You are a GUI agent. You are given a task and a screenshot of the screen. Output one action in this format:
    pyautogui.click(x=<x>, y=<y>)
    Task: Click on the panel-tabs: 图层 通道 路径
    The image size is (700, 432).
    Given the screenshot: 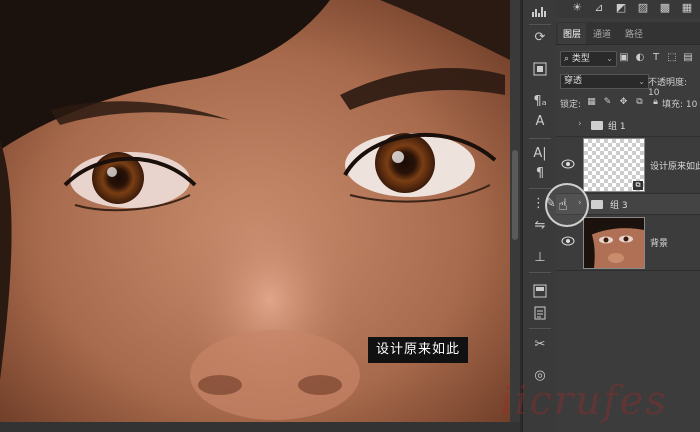 What is the action you would take?
    pyautogui.click(x=628, y=33)
    